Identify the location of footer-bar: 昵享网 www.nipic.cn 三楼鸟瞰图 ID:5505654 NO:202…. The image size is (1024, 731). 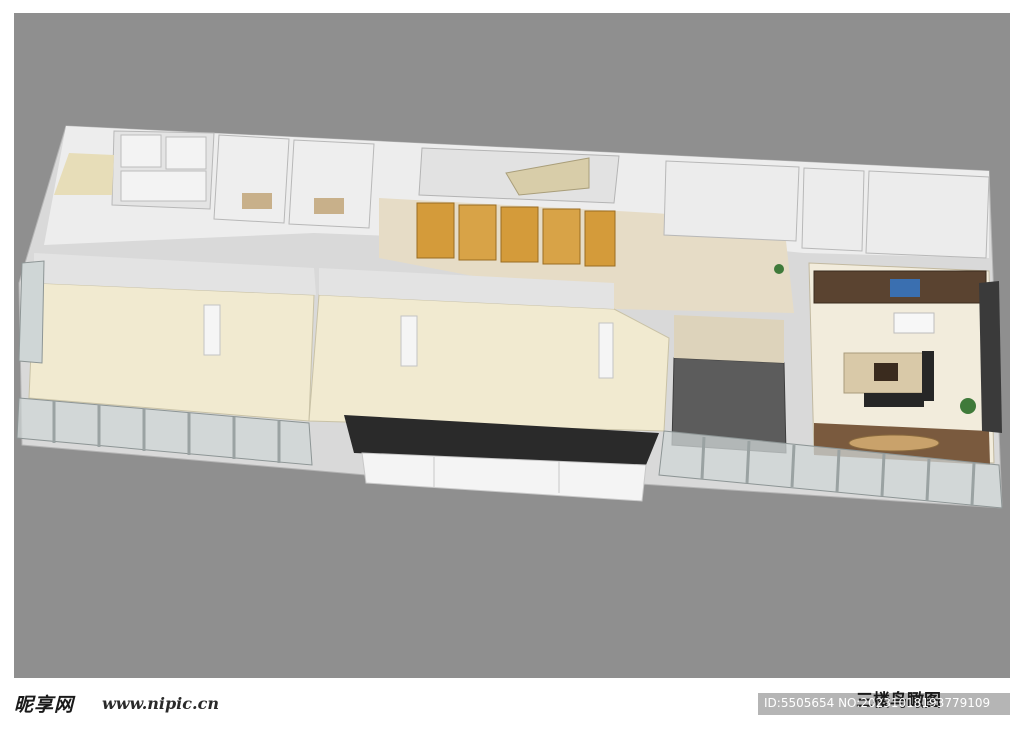
(512, 705).